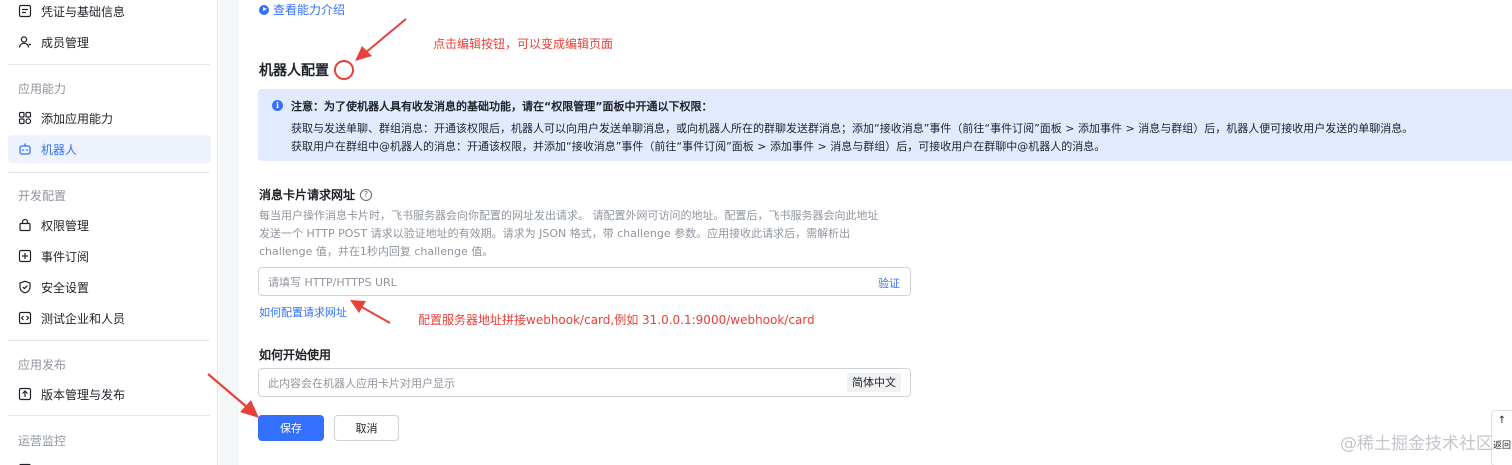 Image resolution: width=1512 pixels, height=465 pixels. What do you see at coordinates (294, 71) in the screenshot?
I see `section-title: 机器人配置` at bounding box center [294, 71].